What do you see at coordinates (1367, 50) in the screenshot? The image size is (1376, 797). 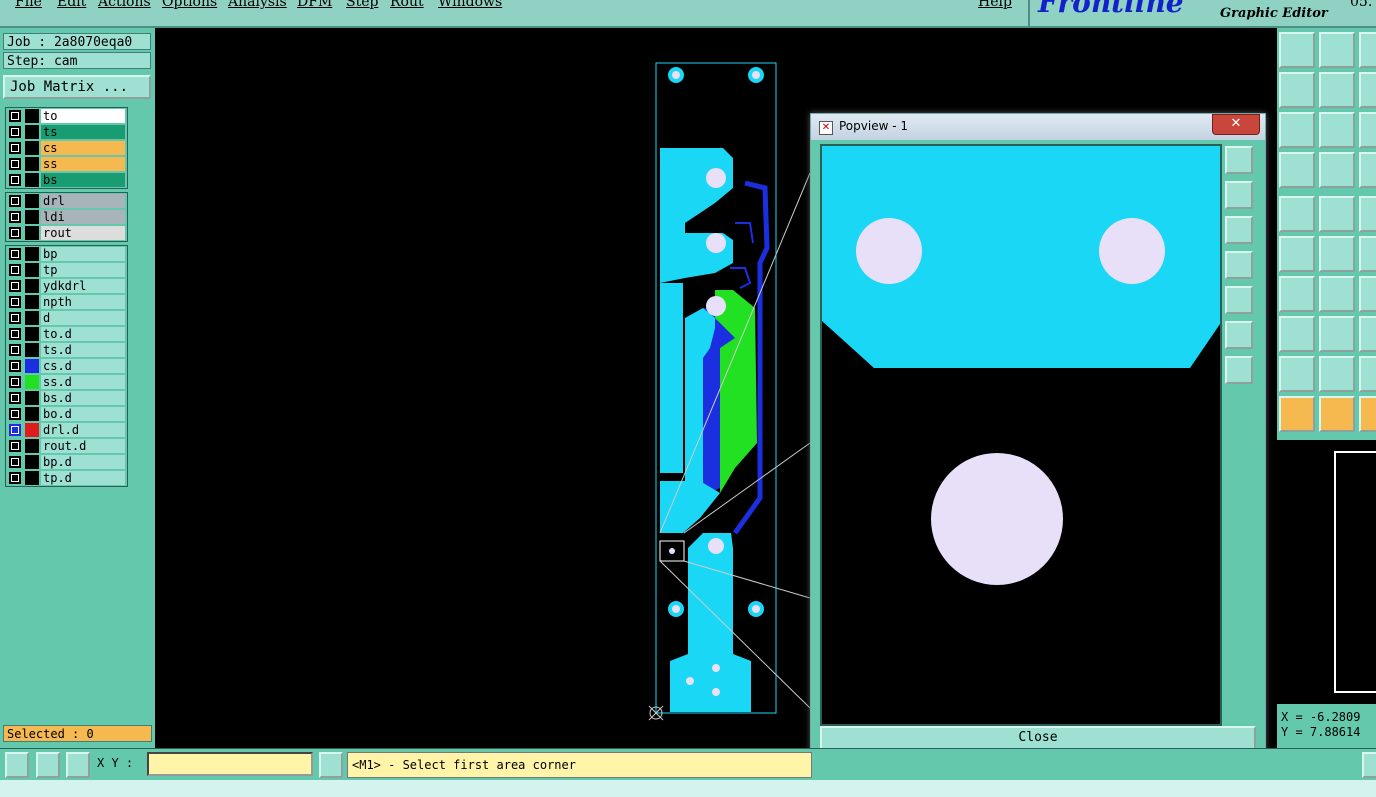 I see `home-icon` at bounding box center [1367, 50].